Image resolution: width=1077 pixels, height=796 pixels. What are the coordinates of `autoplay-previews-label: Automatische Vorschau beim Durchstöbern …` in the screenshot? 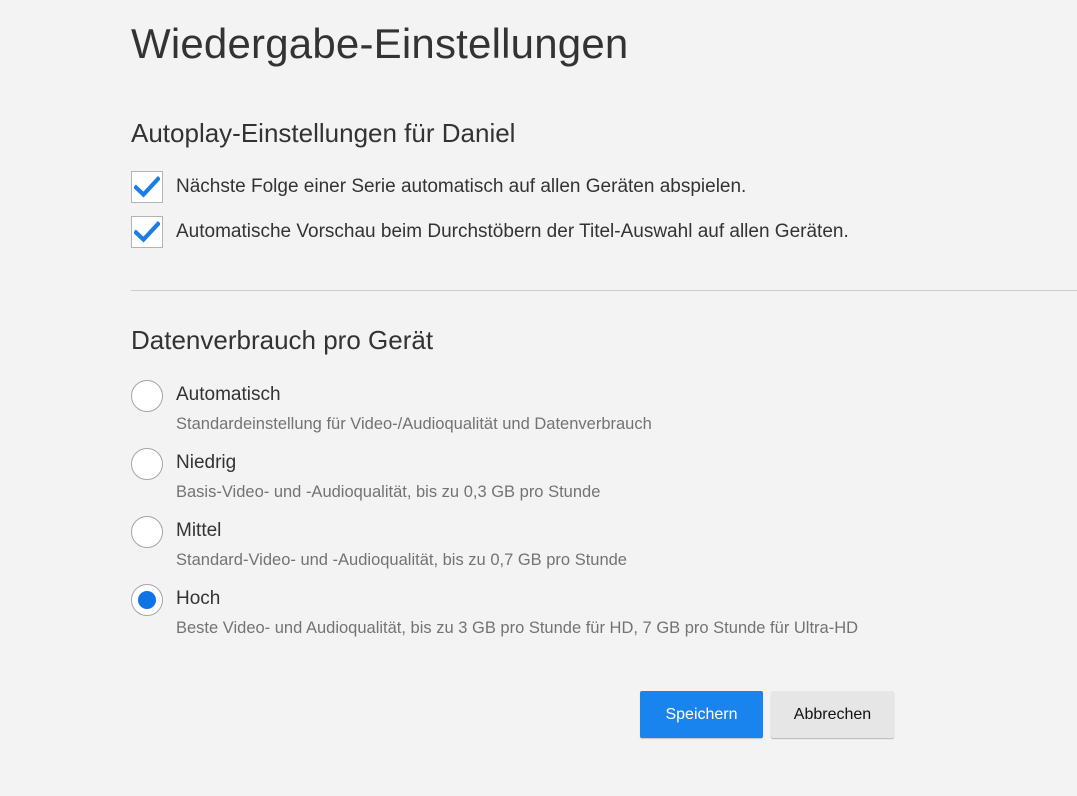 It's located at (512, 232).